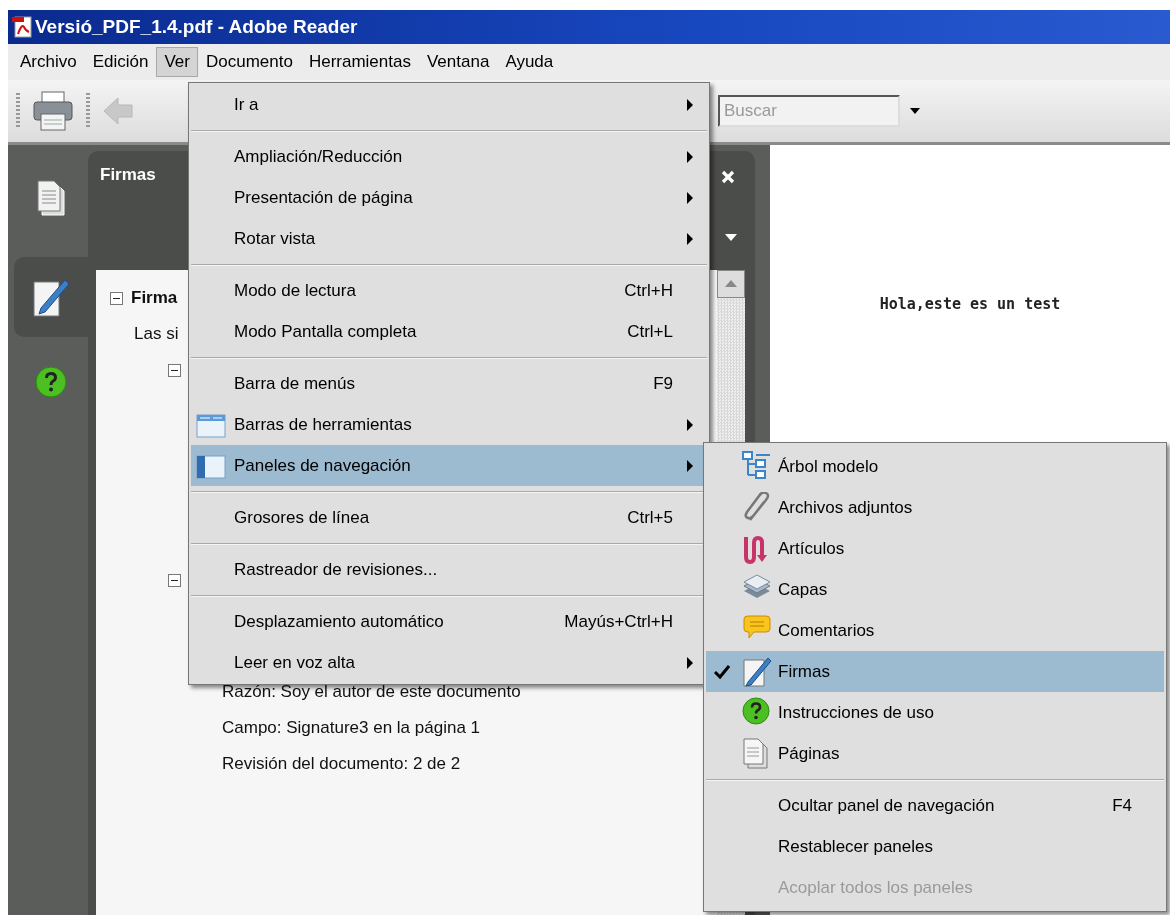 The image size is (1170, 915). What do you see at coordinates (351, 728) in the screenshot?
I see `tree-text: Campo: Signature3 en la página 1` at bounding box center [351, 728].